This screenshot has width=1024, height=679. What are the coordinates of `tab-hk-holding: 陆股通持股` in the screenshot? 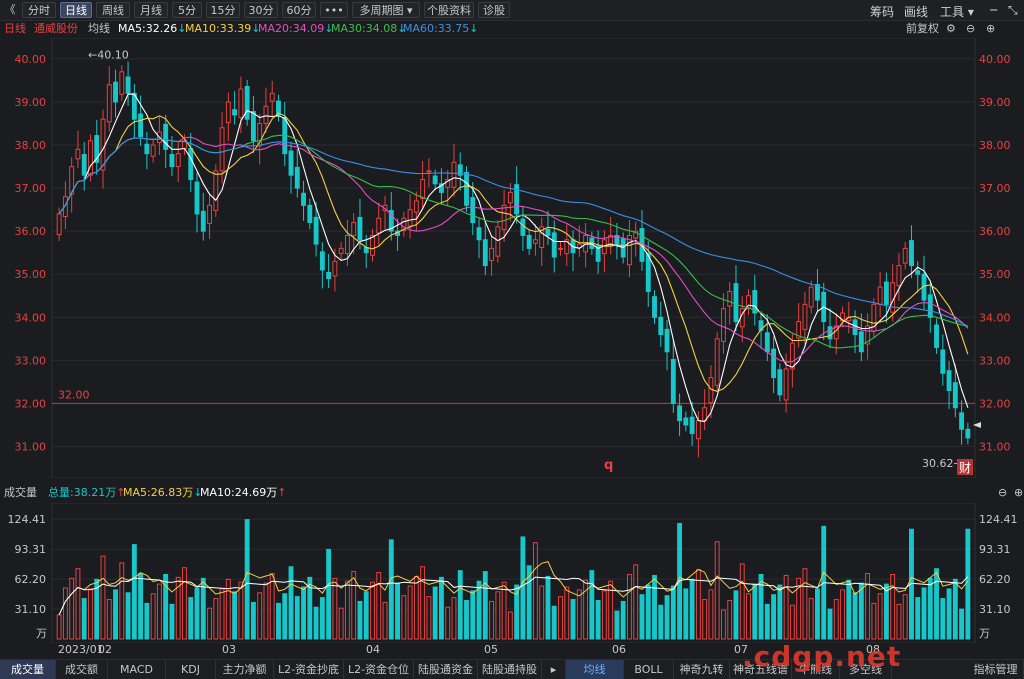 It's located at (510, 669).